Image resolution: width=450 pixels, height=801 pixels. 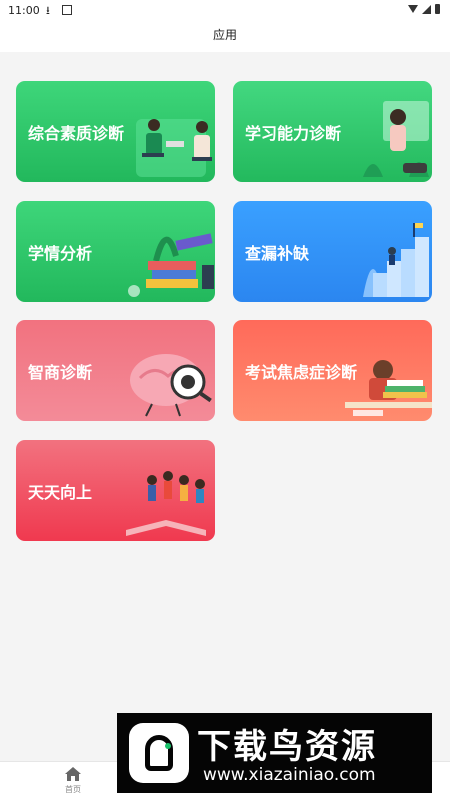 What do you see at coordinates (73, 789) in the screenshot?
I see `tab-label: 首页` at bounding box center [73, 789].